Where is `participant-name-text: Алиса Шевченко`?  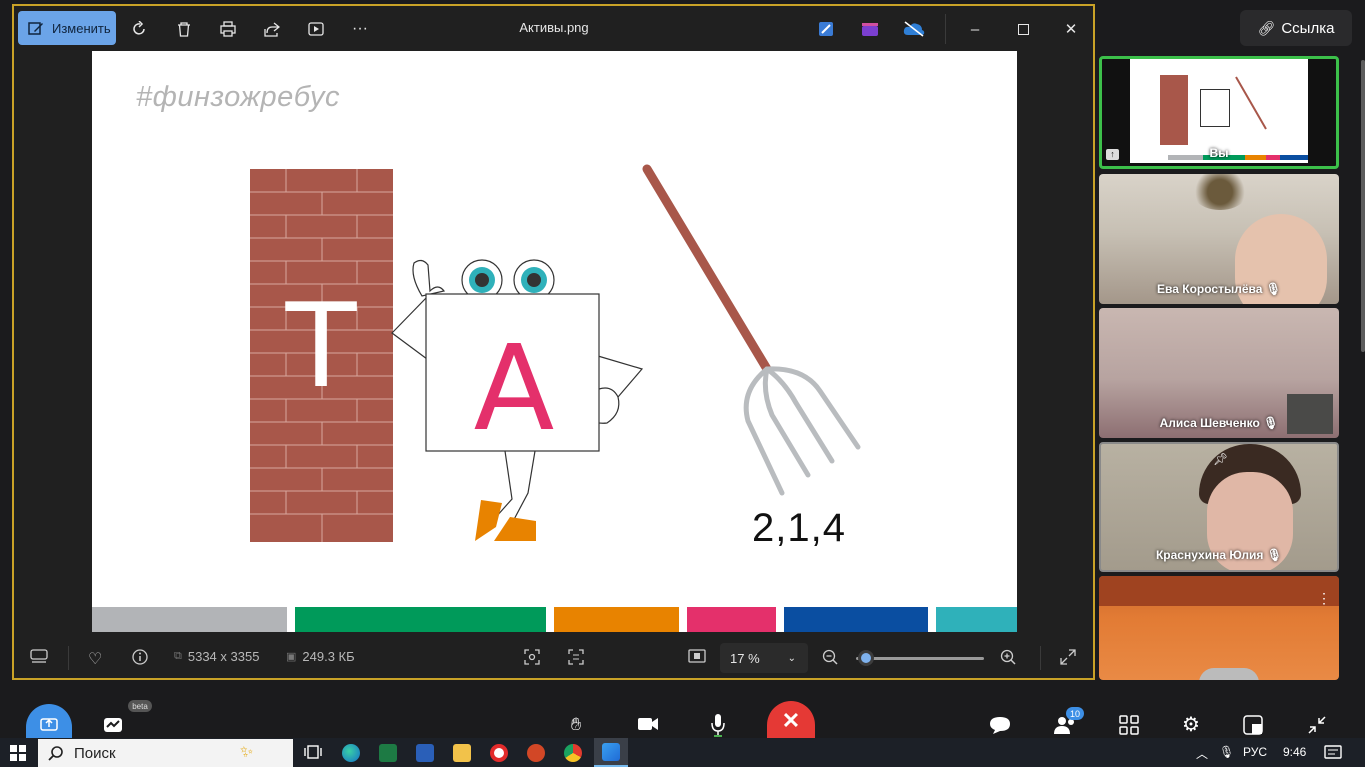 participant-name-text: Алиса Шевченко is located at coordinates (1209, 423).